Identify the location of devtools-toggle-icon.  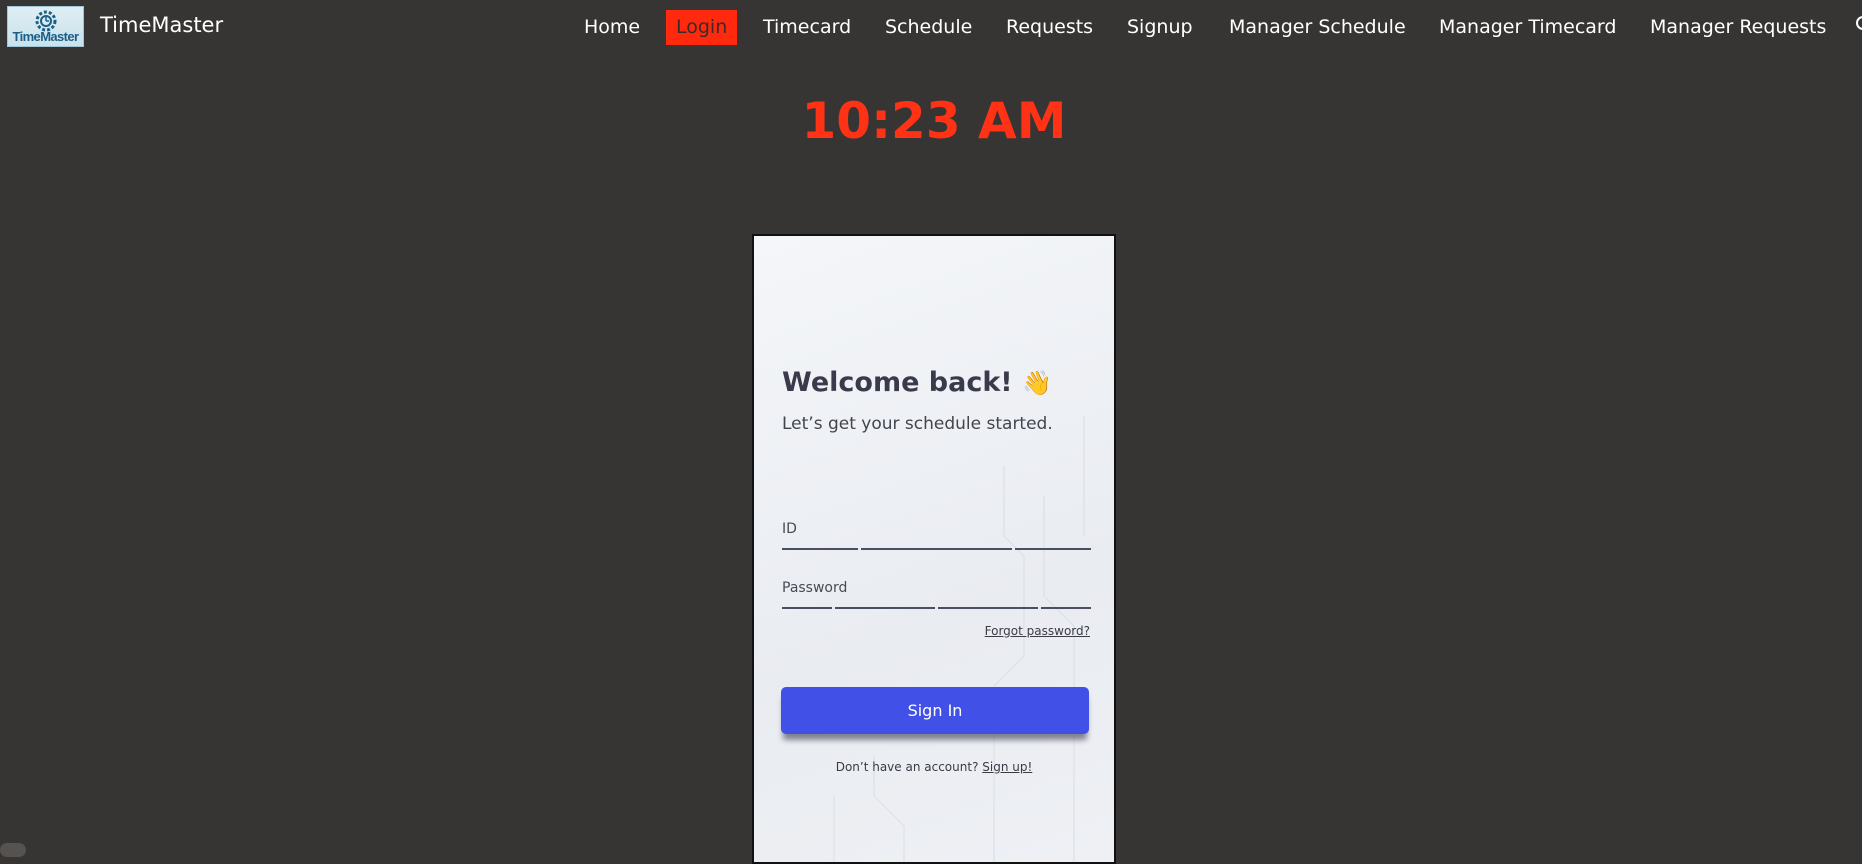
(13, 850).